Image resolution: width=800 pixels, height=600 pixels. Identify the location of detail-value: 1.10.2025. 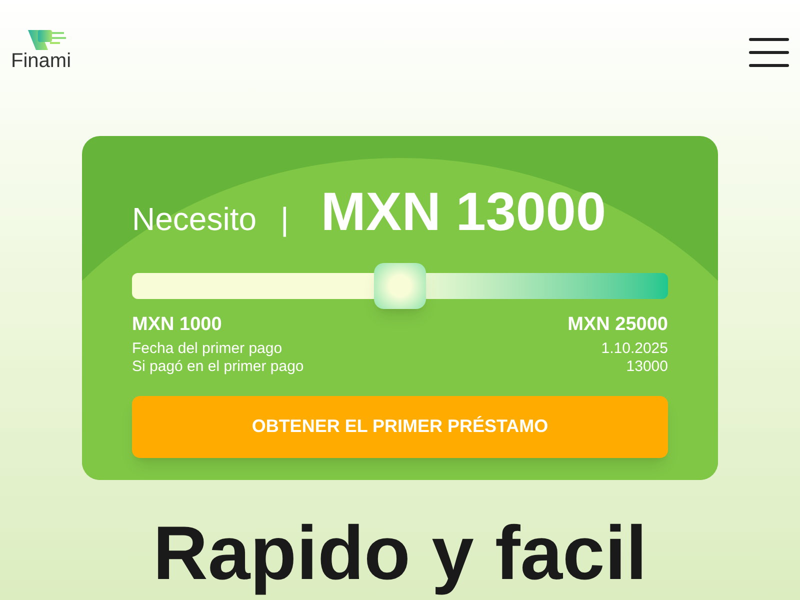
(634, 349).